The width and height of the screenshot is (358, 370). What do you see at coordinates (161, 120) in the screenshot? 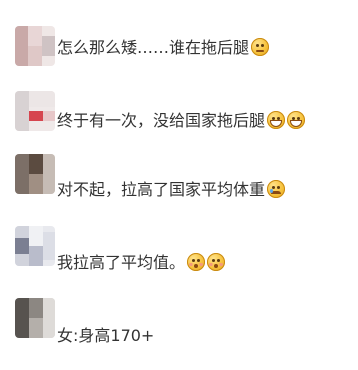
I see `comment-text-content: 终于有一次，没给国家拖后腿` at bounding box center [161, 120].